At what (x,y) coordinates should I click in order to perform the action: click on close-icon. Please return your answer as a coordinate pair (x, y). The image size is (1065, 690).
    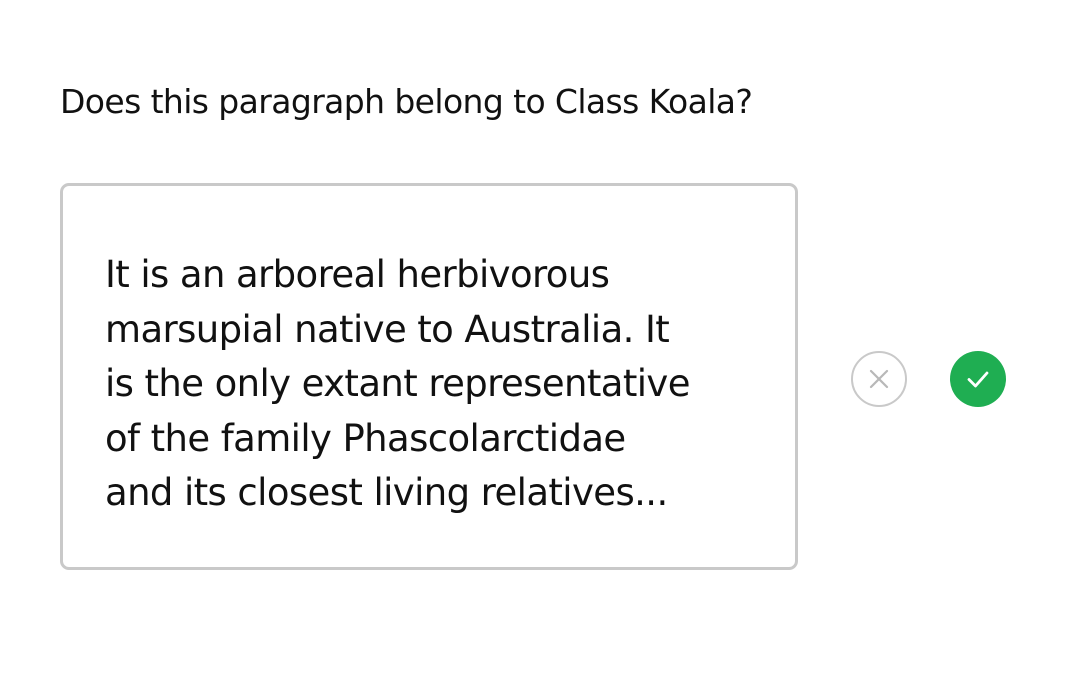
    Looking at the image, I should click on (879, 379).